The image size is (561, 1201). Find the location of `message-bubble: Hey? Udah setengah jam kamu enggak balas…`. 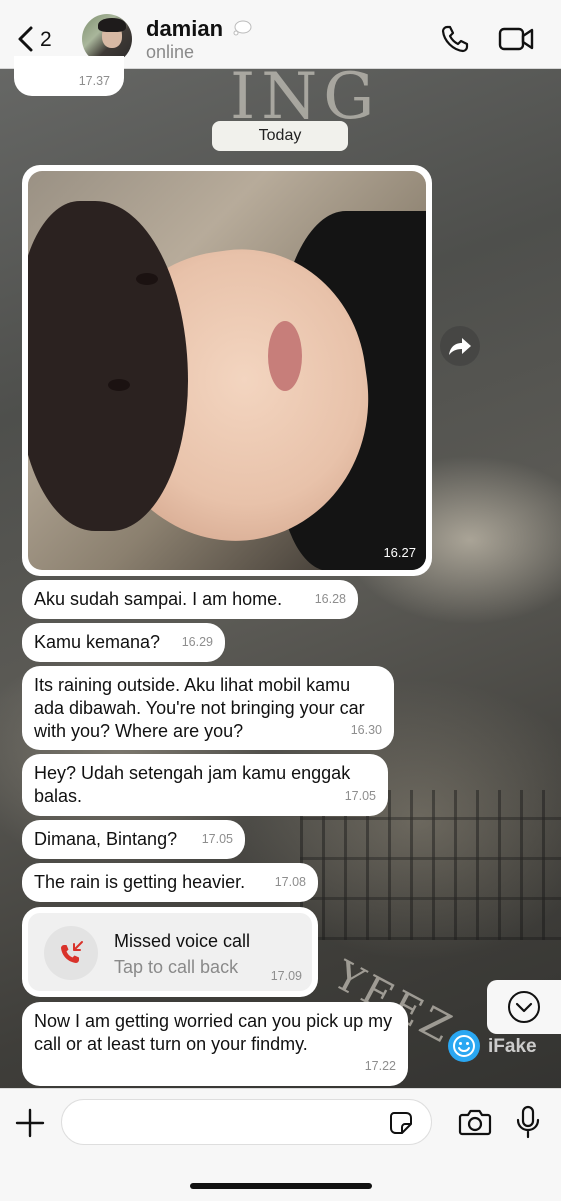

message-bubble: Hey? Udah setengah jam kamu enggak balas… is located at coordinates (205, 785).